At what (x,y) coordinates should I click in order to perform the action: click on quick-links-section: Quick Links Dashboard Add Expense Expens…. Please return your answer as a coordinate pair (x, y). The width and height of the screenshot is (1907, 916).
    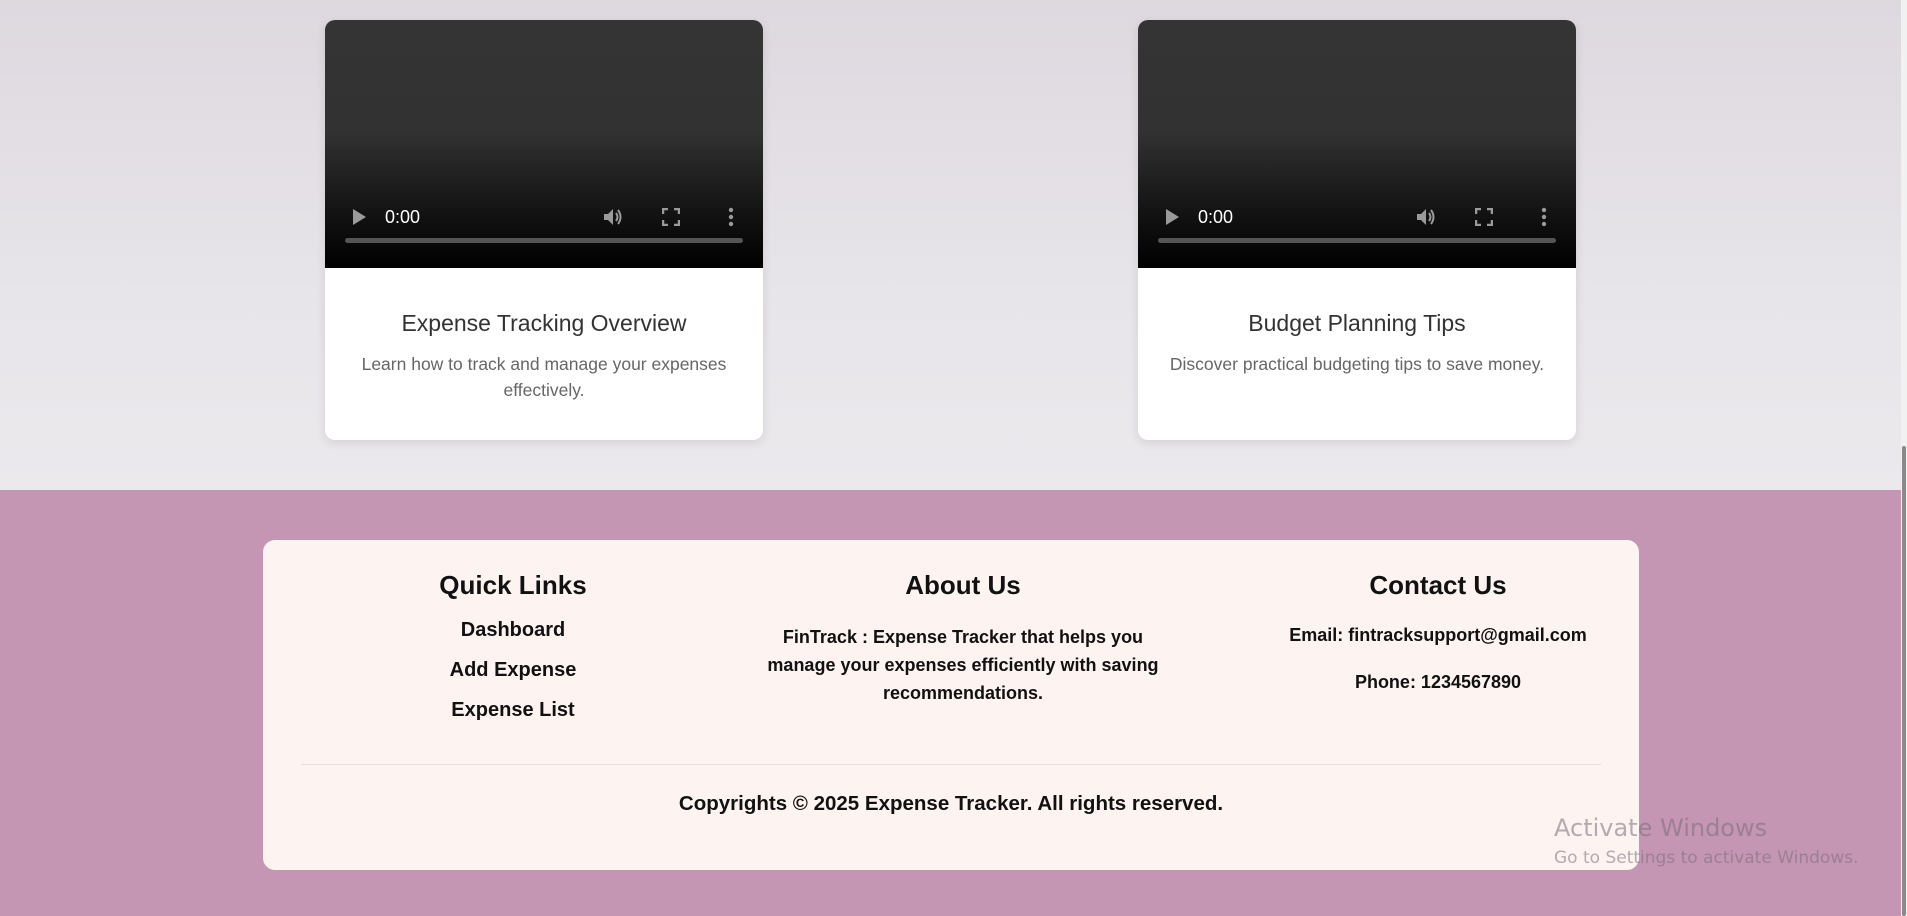
    Looking at the image, I should click on (513, 647).